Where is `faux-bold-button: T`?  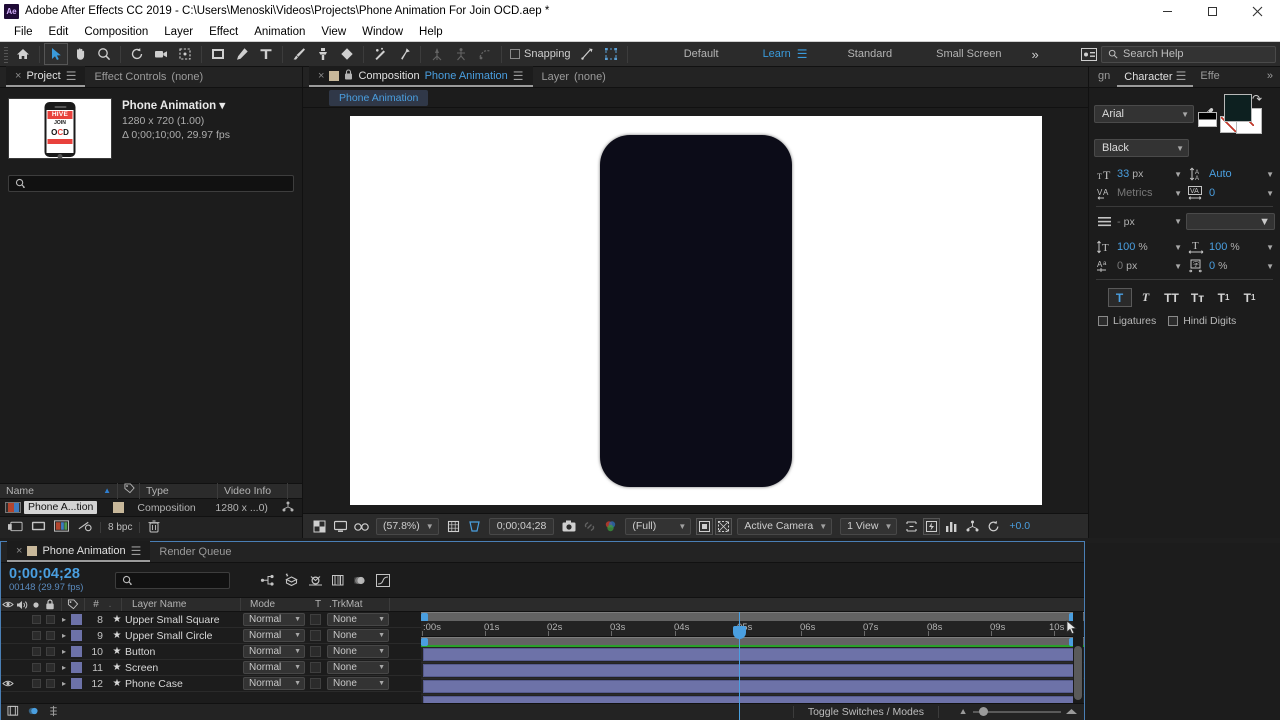
faux-bold-button: T is located at coordinates (1119, 297).